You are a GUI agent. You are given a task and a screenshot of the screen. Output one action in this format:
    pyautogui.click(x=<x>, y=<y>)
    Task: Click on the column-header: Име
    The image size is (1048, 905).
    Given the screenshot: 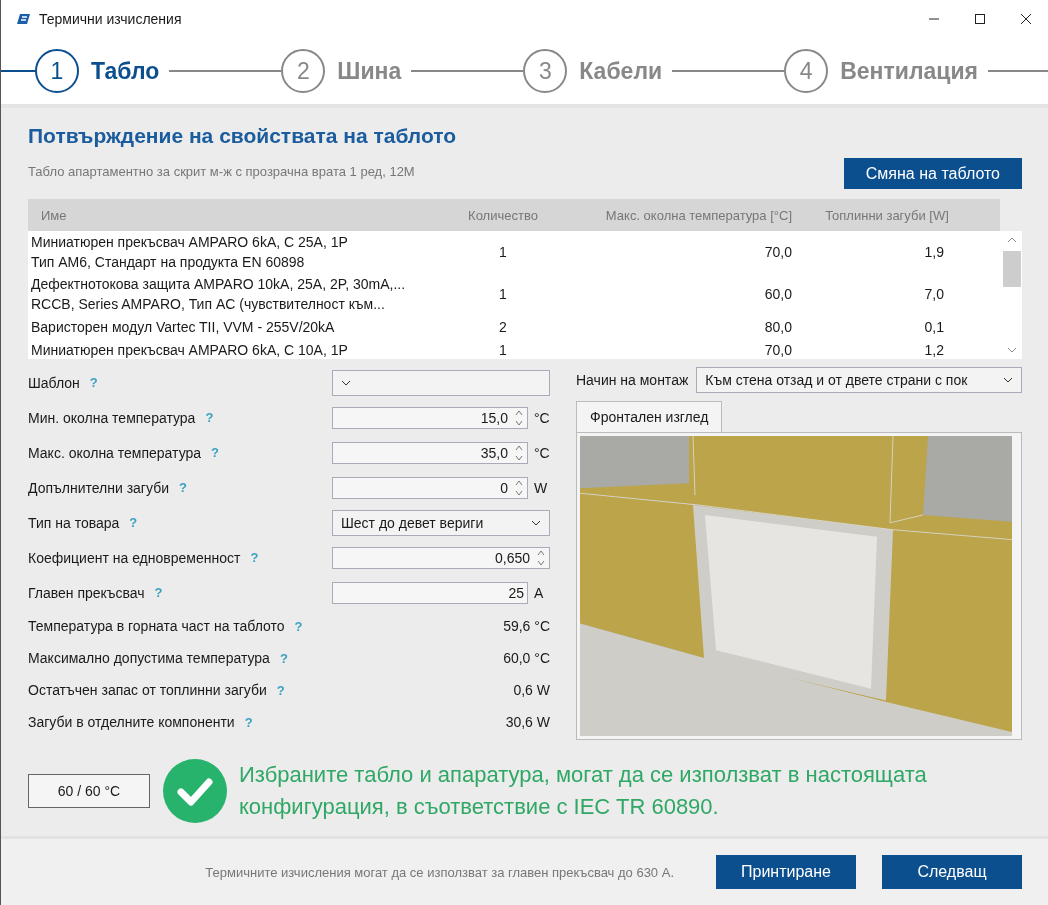 What is the action you would take?
    pyautogui.click(x=54, y=215)
    